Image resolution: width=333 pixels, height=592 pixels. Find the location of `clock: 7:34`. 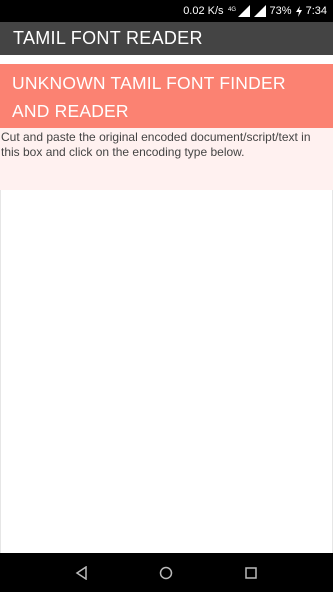

clock: 7:34 is located at coordinates (316, 11).